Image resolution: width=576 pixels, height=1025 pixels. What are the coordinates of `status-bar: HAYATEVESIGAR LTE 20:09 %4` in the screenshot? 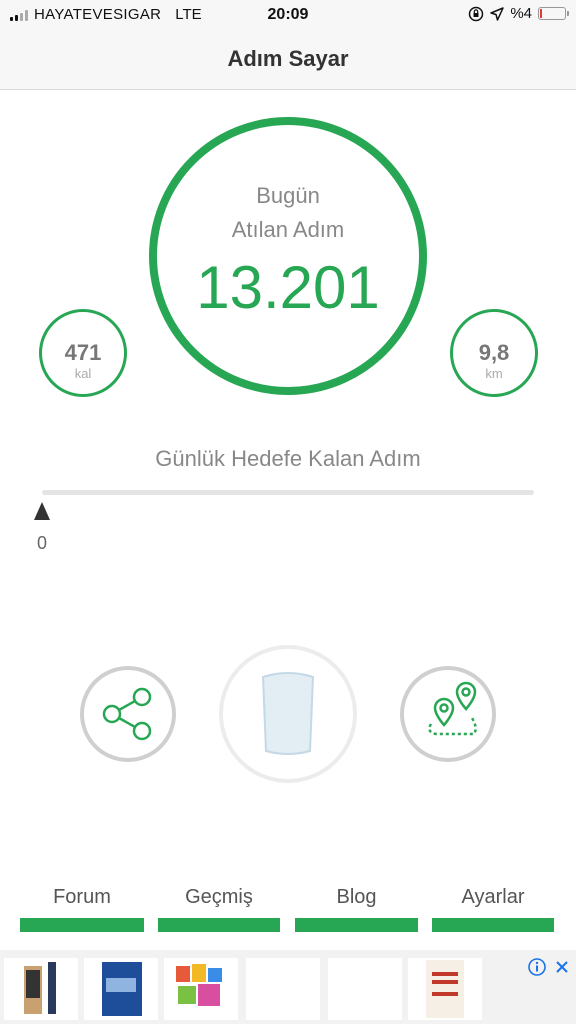 It's located at (288, 15).